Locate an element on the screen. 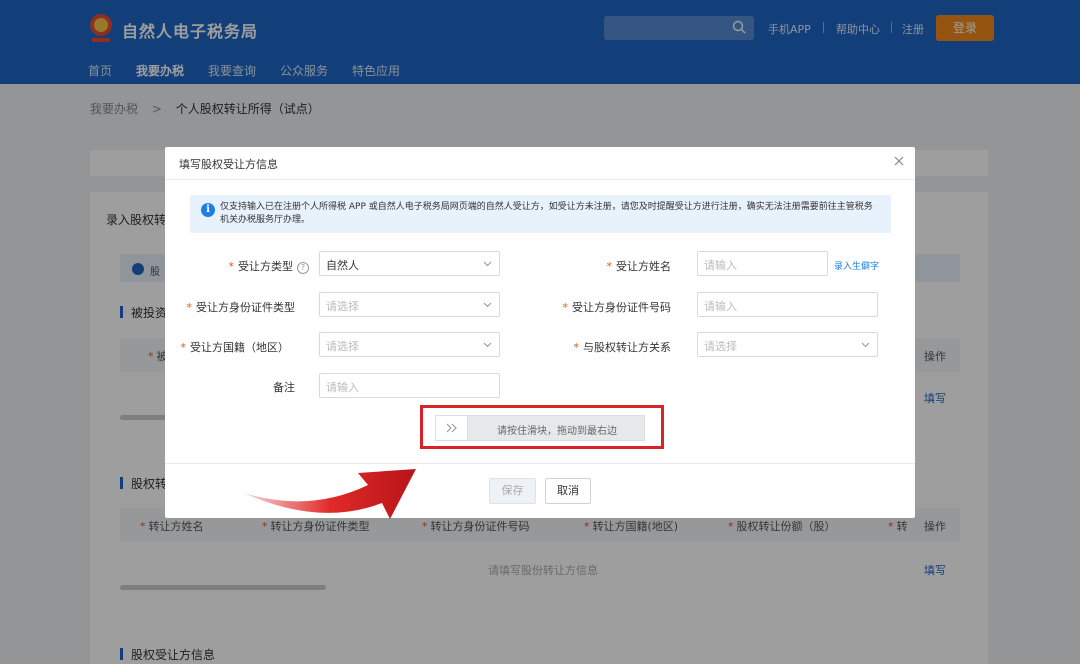  help-icon: ? is located at coordinates (303, 268).